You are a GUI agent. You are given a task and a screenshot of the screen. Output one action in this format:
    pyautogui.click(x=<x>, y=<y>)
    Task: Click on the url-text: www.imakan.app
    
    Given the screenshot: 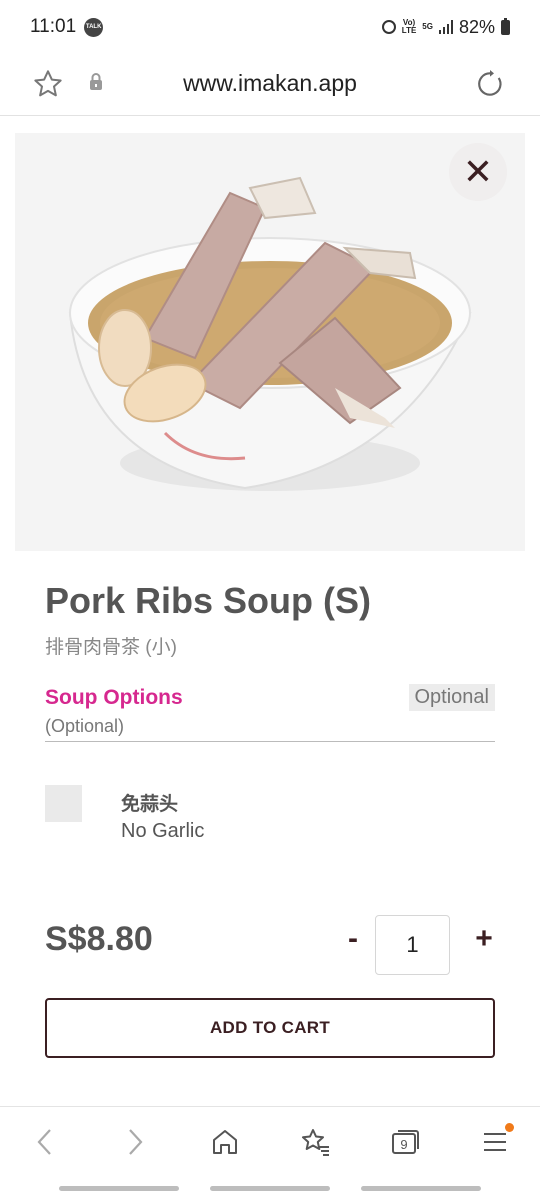 What is the action you would take?
    pyautogui.click(x=270, y=83)
    